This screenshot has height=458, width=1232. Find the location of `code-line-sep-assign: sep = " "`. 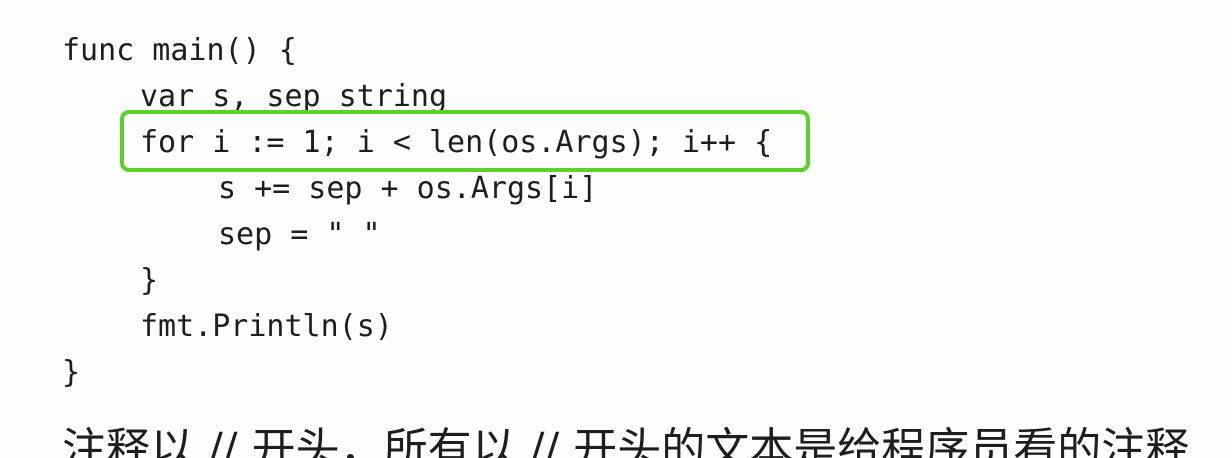

code-line-sep-assign: sep = " " is located at coordinates (299, 234).